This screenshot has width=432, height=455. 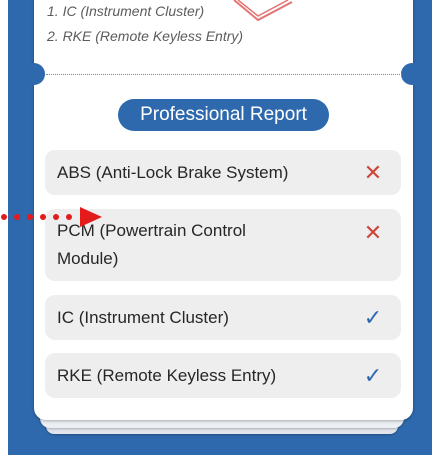 What do you see at coordinates (51, 217) in the screenshot?
I see `pointer-arrow-icon` at bounding box center [51, 217].